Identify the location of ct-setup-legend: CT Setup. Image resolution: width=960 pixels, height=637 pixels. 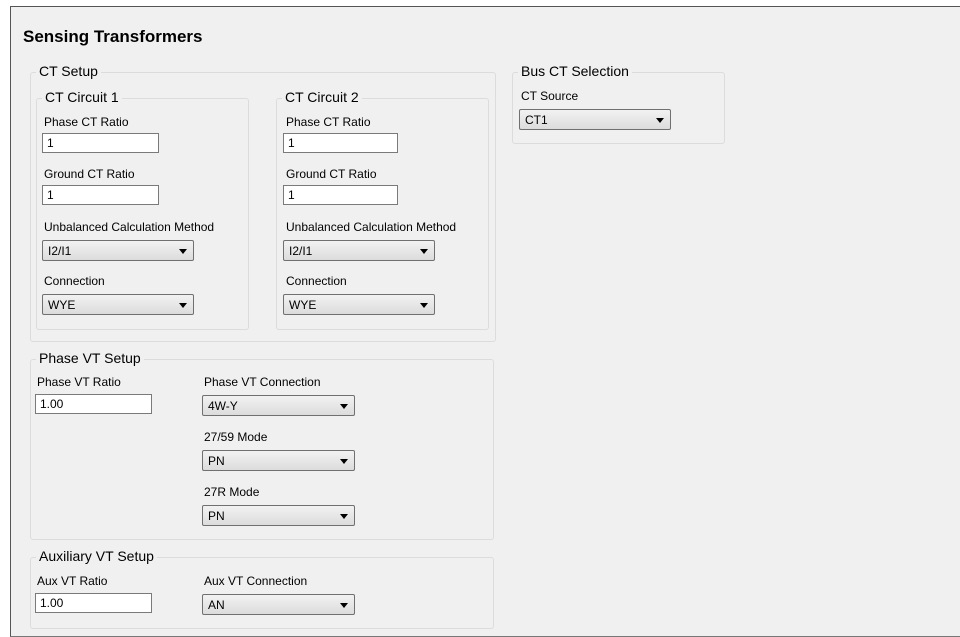
(68, 71).